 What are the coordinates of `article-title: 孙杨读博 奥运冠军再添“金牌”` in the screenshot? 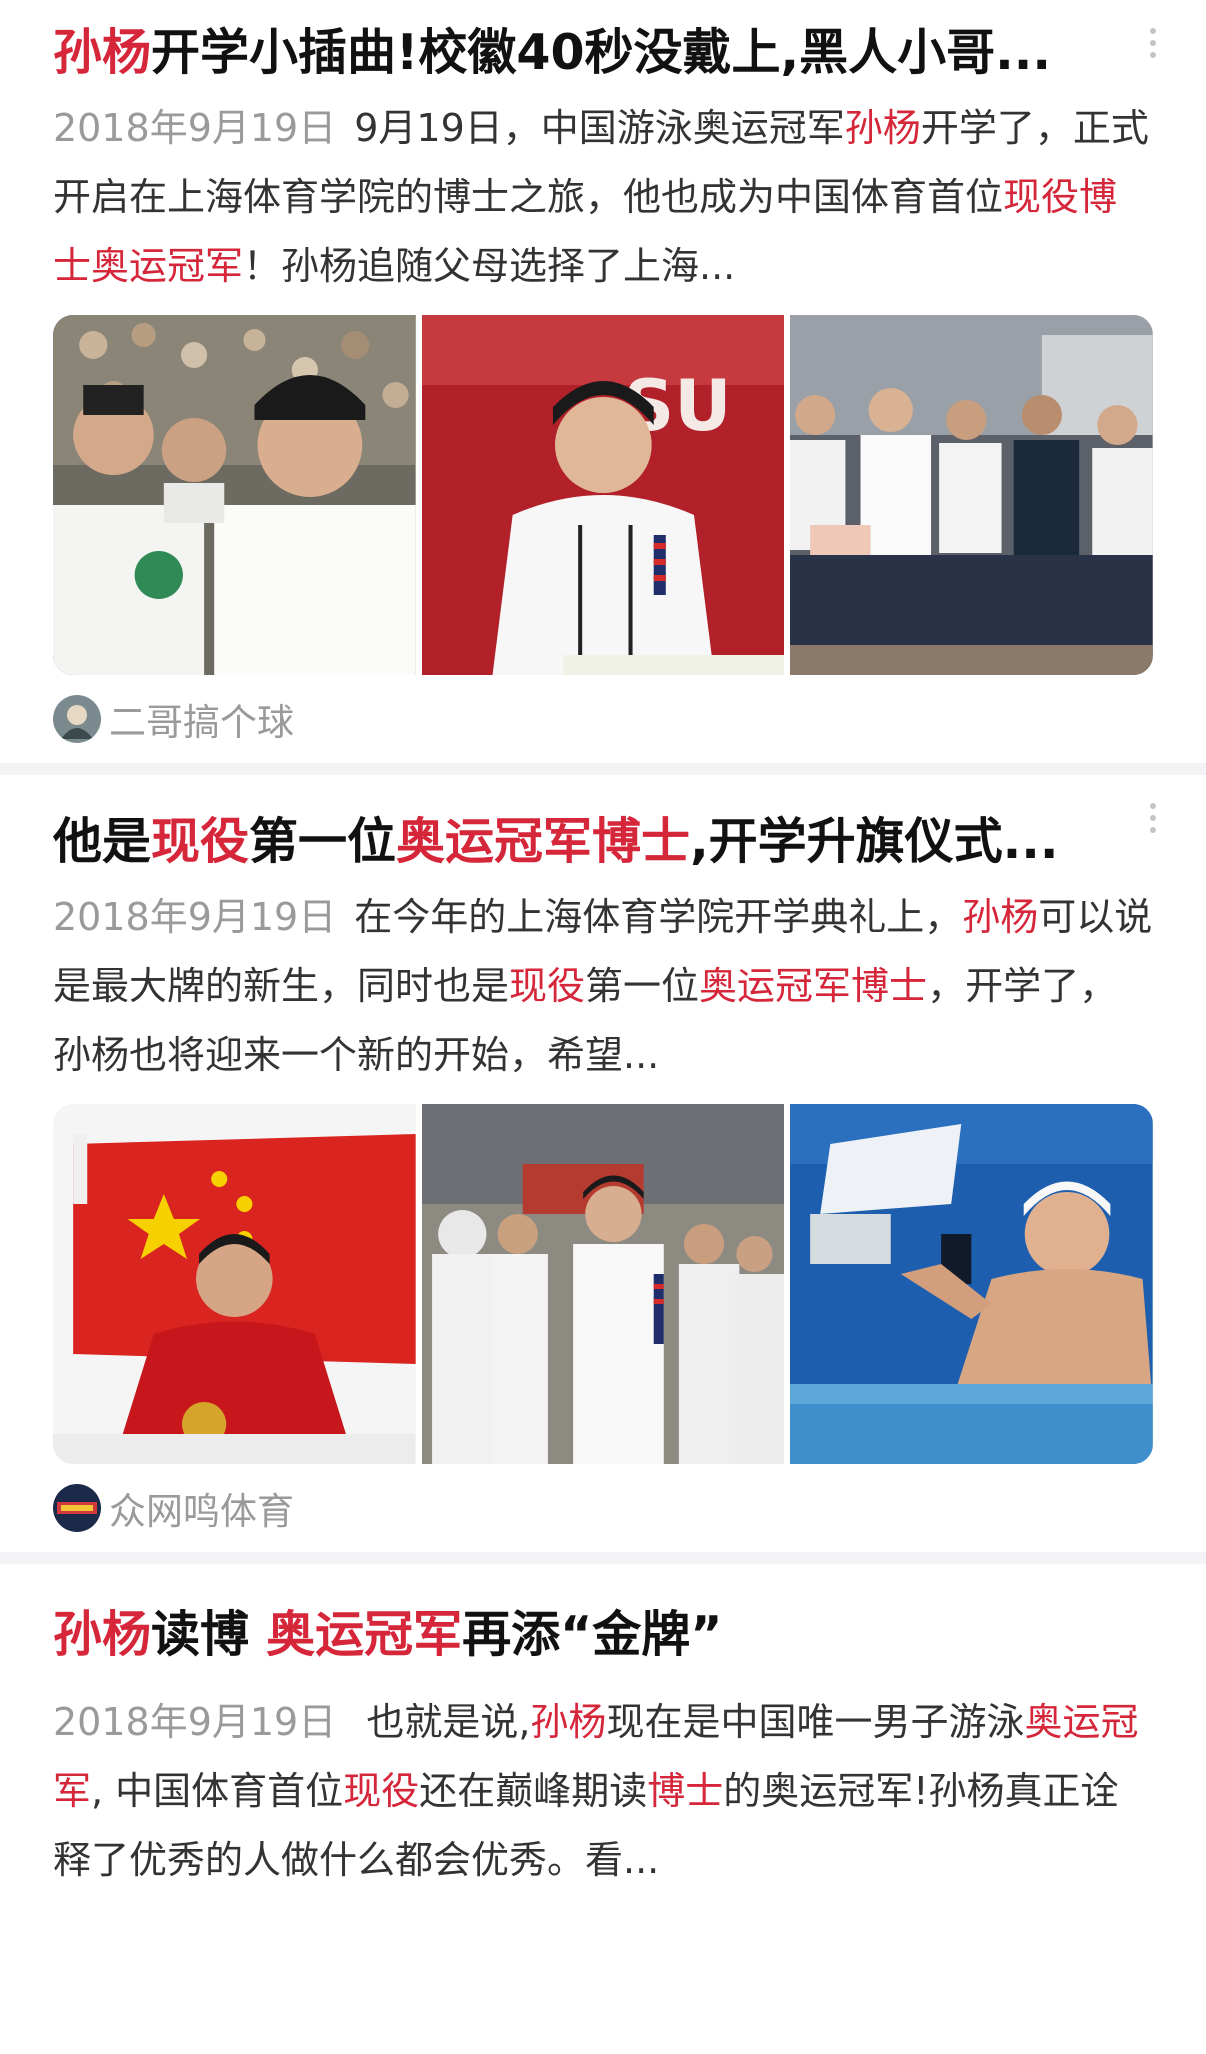 It's located at (603, 1635).